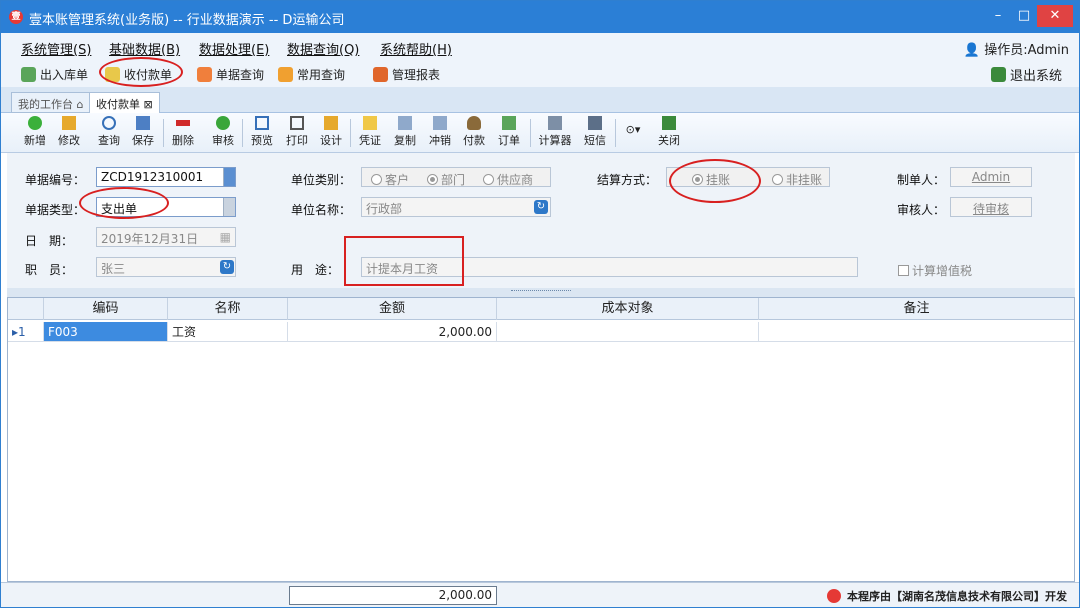 The height and width of the screenshot is (608, 1080). Describe the element at coordinates (555, 132) in the screenshot. I see `calculator-button: 计算器` at that location.